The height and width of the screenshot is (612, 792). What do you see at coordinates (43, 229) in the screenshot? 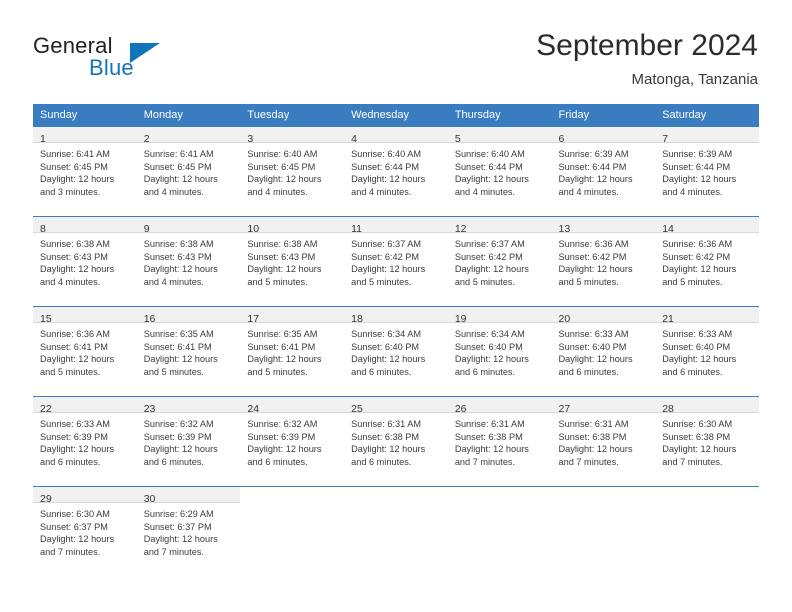
I see `day-number: 8` at bounding box center [43, 229].